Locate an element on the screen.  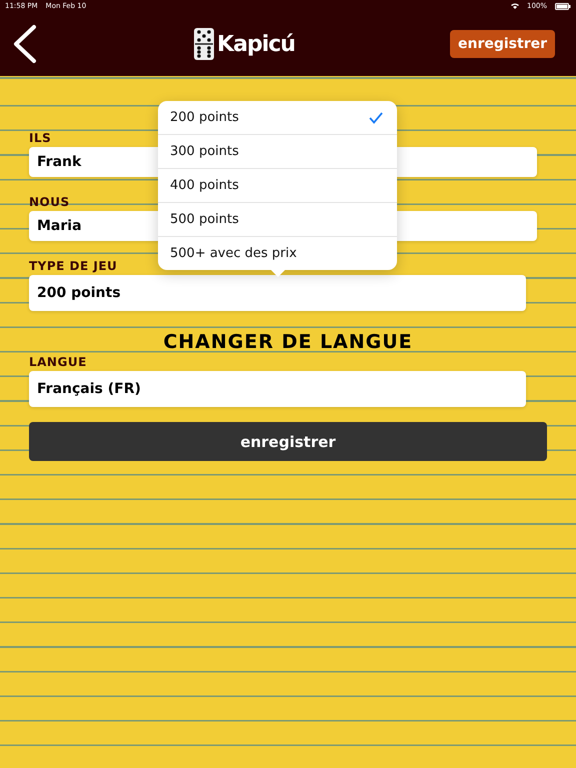
section-title: CHANGER DE LANGUE is located at coordinates (288, 342).